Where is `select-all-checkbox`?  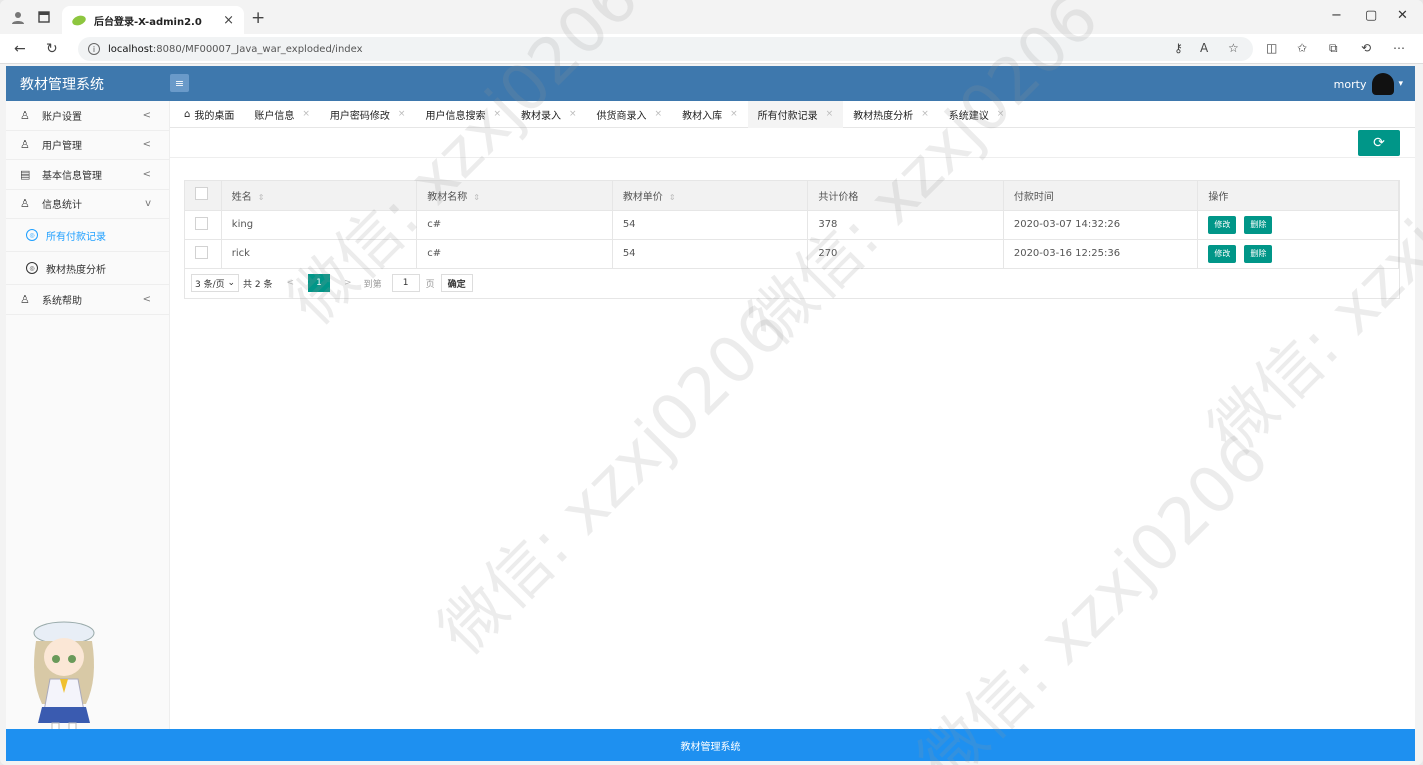
select-all-checkbox is located at coordinates (201, 194).